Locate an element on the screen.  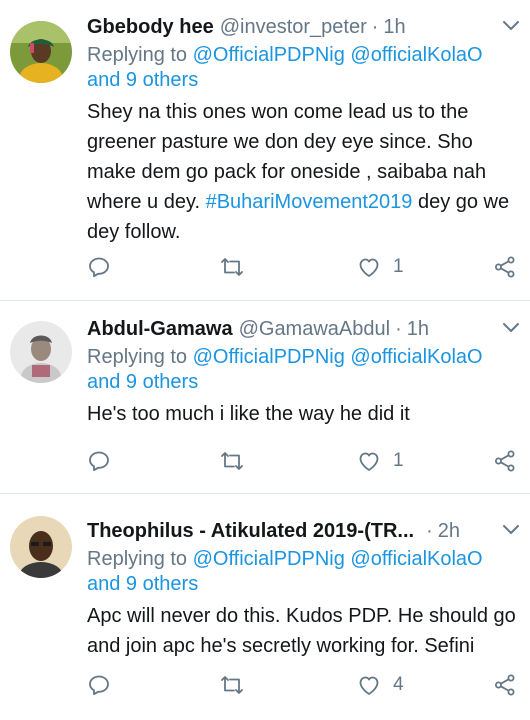
tweet-actions: 4 is located at coordinates (302, 685).